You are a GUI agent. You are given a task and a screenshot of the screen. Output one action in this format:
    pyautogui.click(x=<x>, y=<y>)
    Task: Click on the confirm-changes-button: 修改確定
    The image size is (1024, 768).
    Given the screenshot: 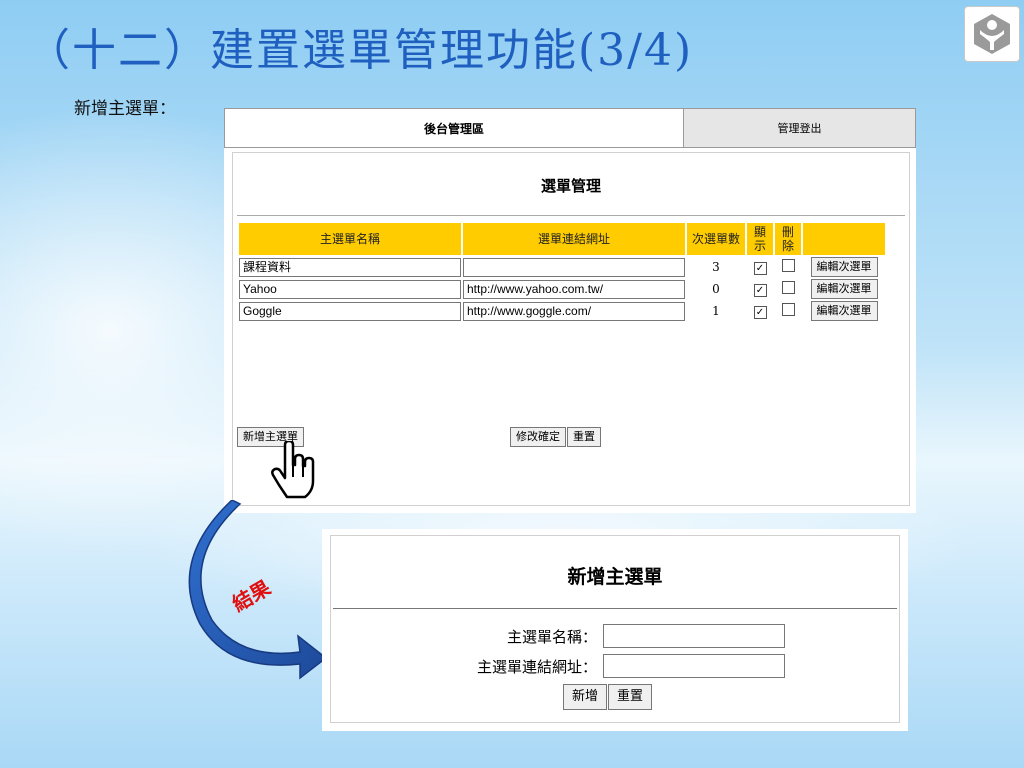 What is the action you would take?
    pyautogui.click(x=538, y=437)
    